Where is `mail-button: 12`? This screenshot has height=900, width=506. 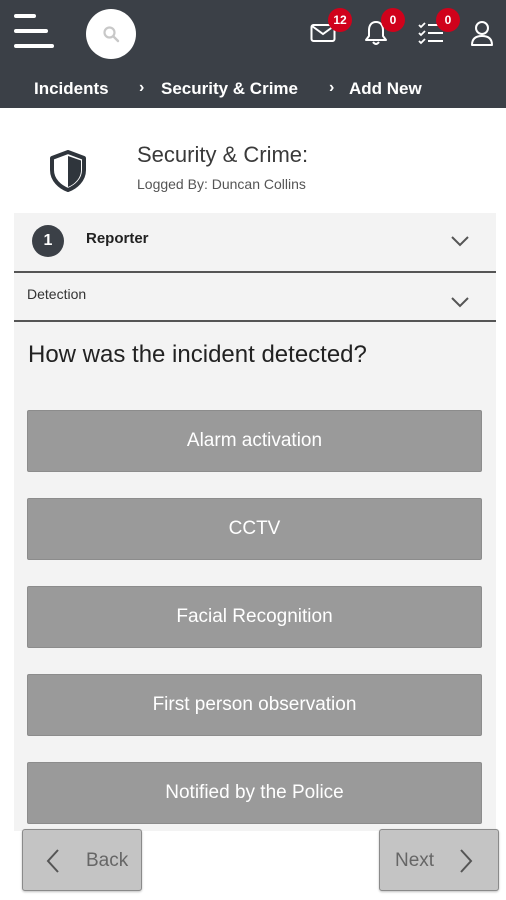
mail-button: 12 is located at coordinates (330, 28).